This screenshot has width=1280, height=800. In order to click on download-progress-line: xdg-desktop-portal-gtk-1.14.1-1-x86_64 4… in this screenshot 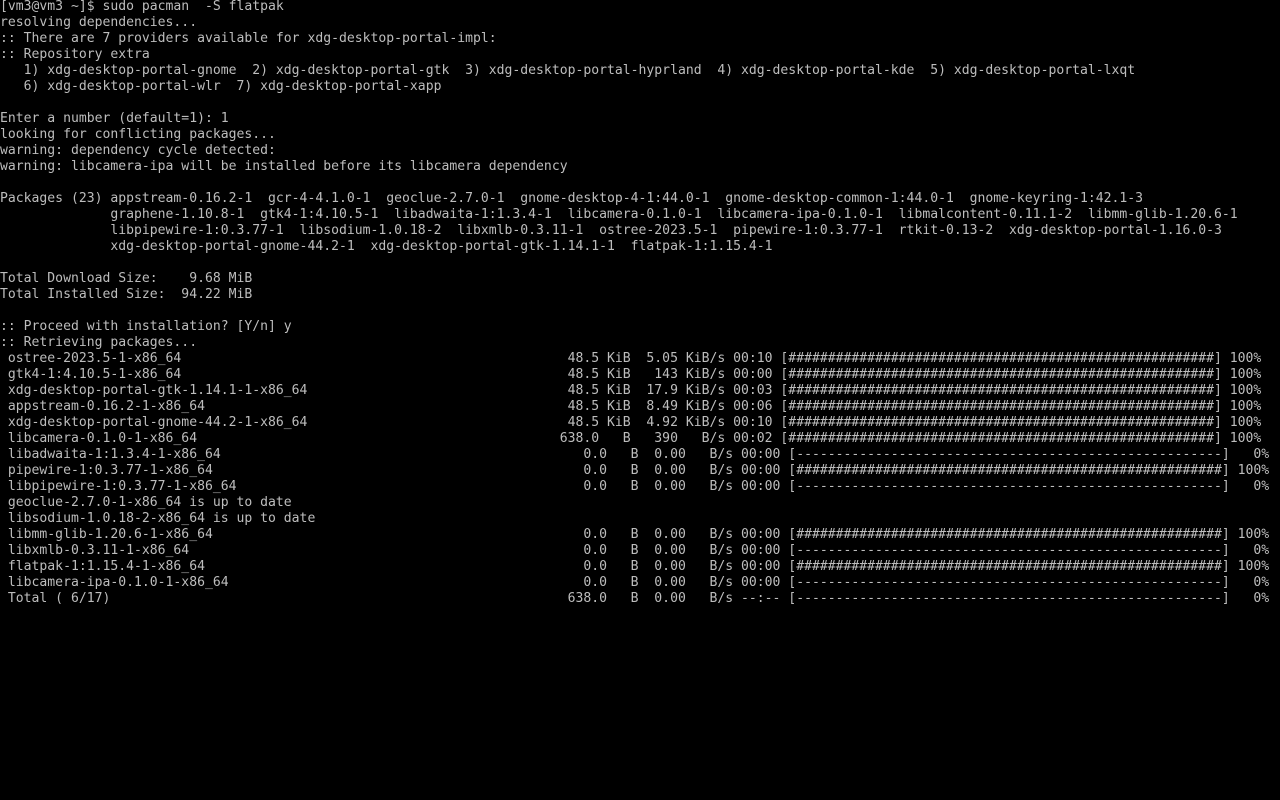, I will do `click(631, 390)`.